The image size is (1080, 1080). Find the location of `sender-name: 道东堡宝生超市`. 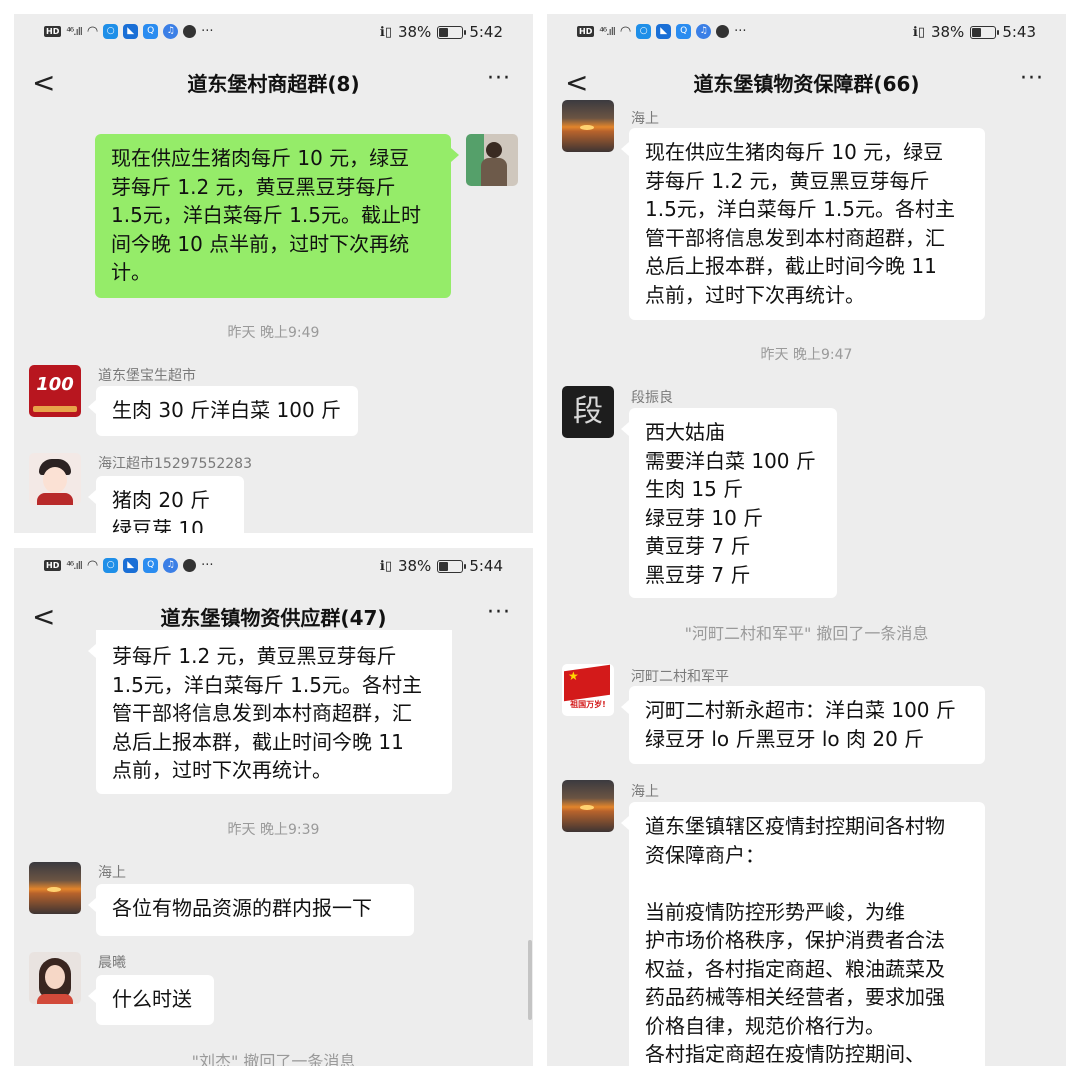

sender-name: 道东堡宝生超市 is located at coordinates (147, 376).